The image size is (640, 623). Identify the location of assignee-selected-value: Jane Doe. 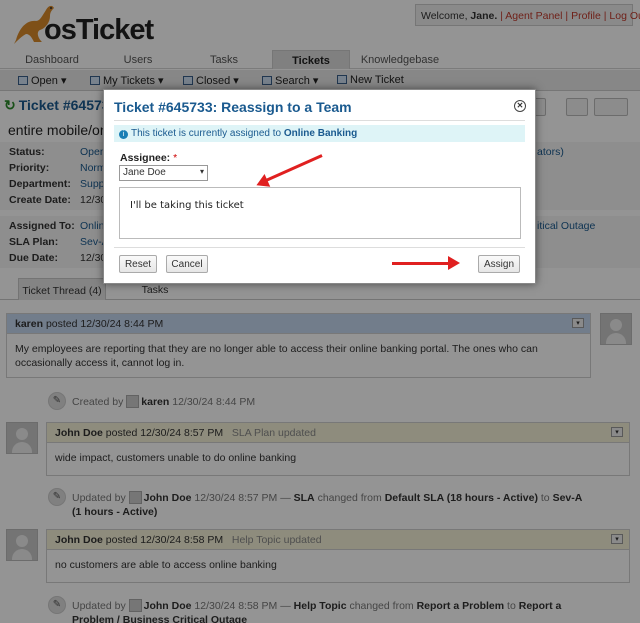
(144, 172).